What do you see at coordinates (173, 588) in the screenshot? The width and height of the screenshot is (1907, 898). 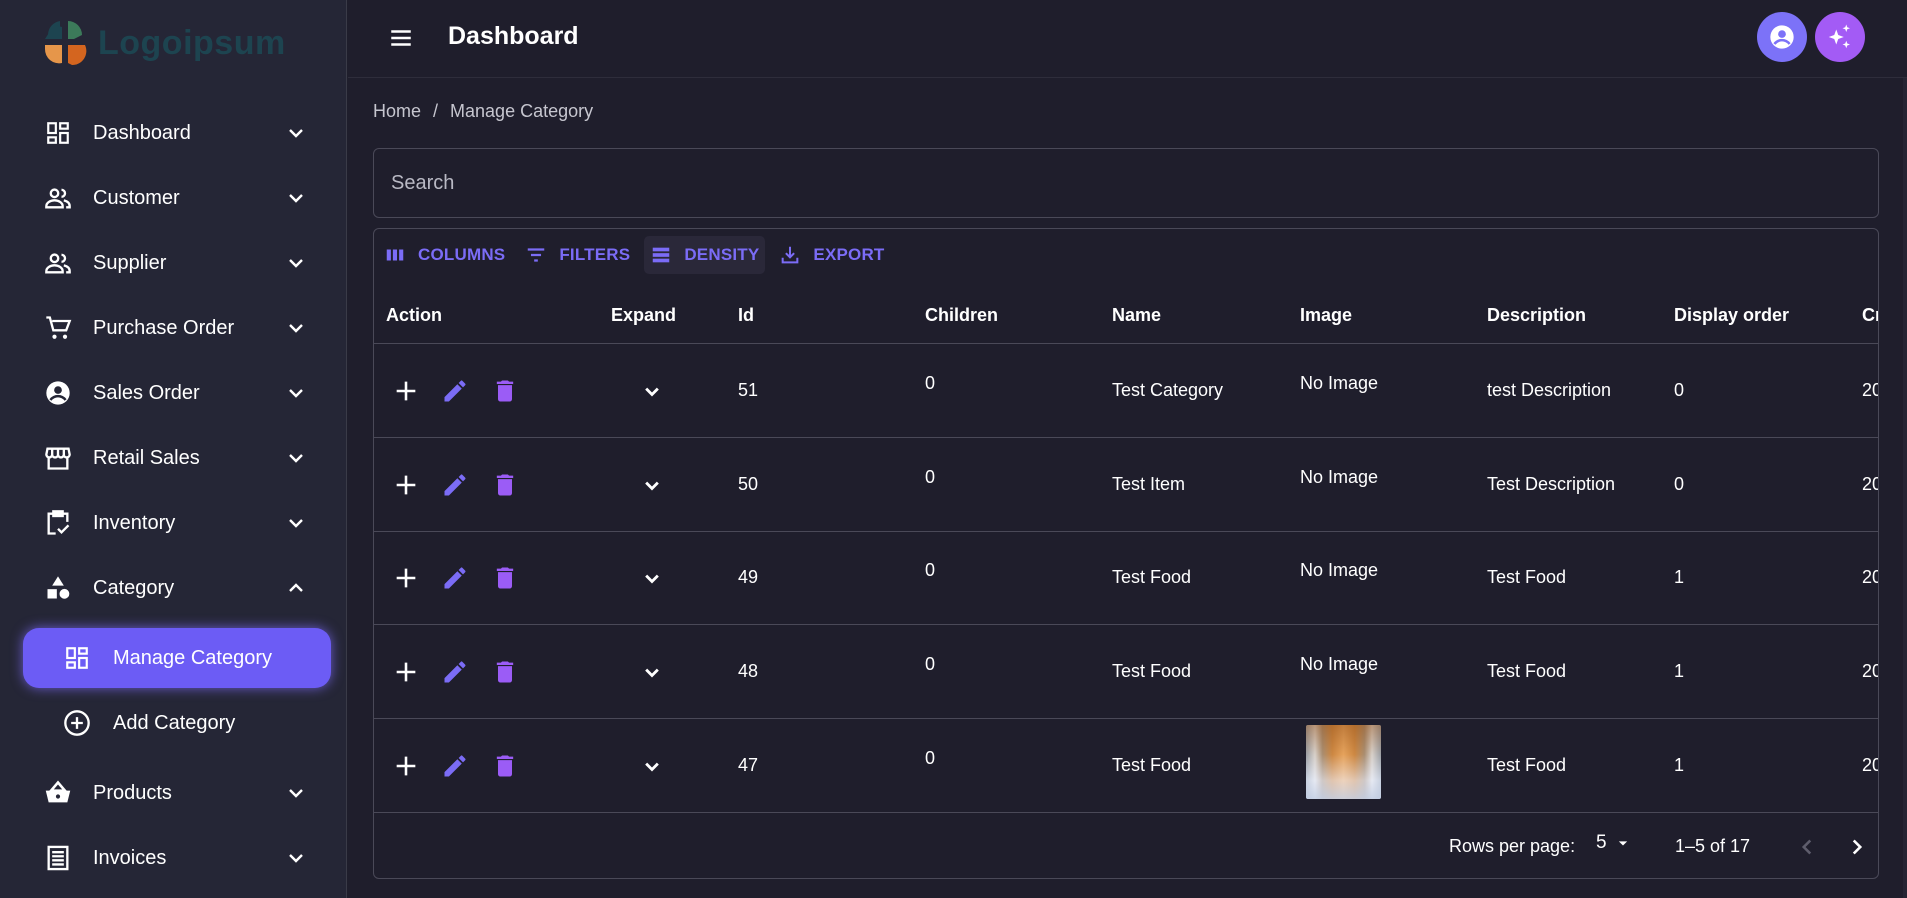 I see `sidebar-item-category: Category` at bounding box center [173, 588].